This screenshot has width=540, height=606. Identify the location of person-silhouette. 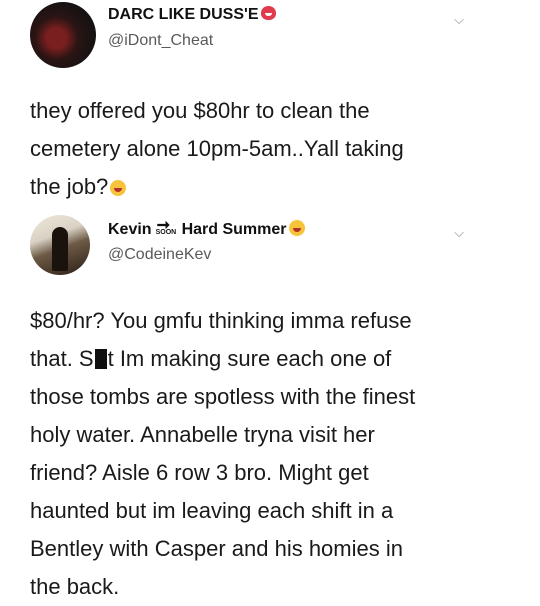
(60, 249).